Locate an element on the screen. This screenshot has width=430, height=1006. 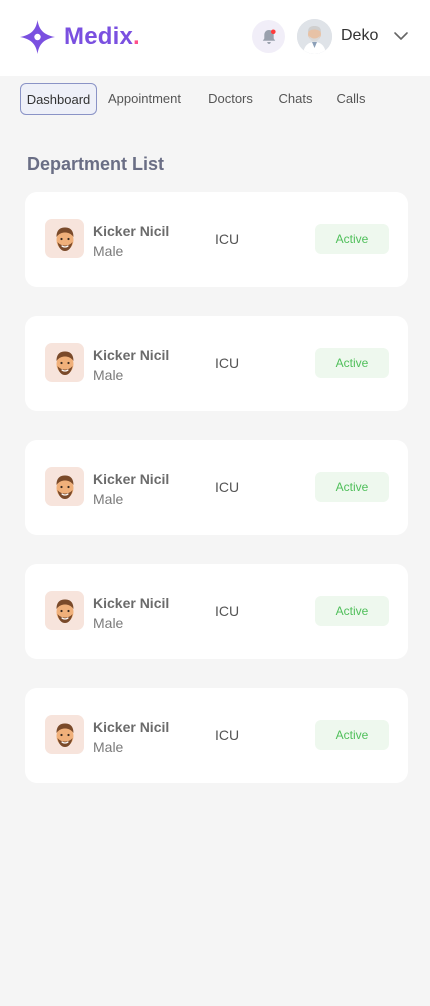
medix-logo-icon is located at coordinates (37, 37).